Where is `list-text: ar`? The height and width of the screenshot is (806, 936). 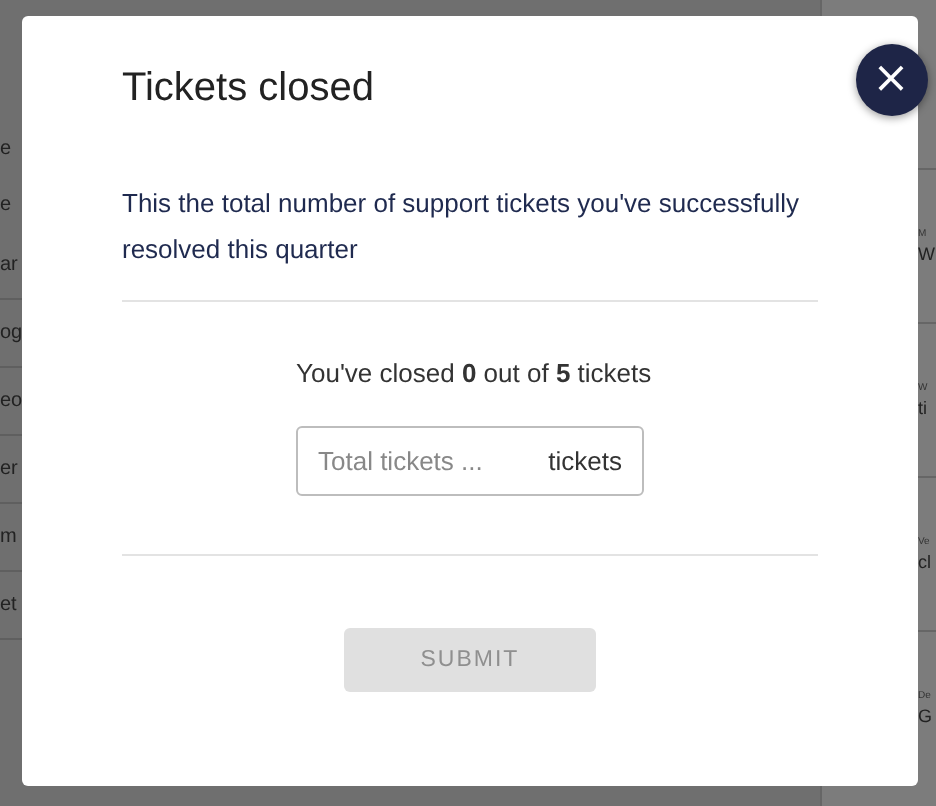
list-text: ar is located at coordinates (9, 265).